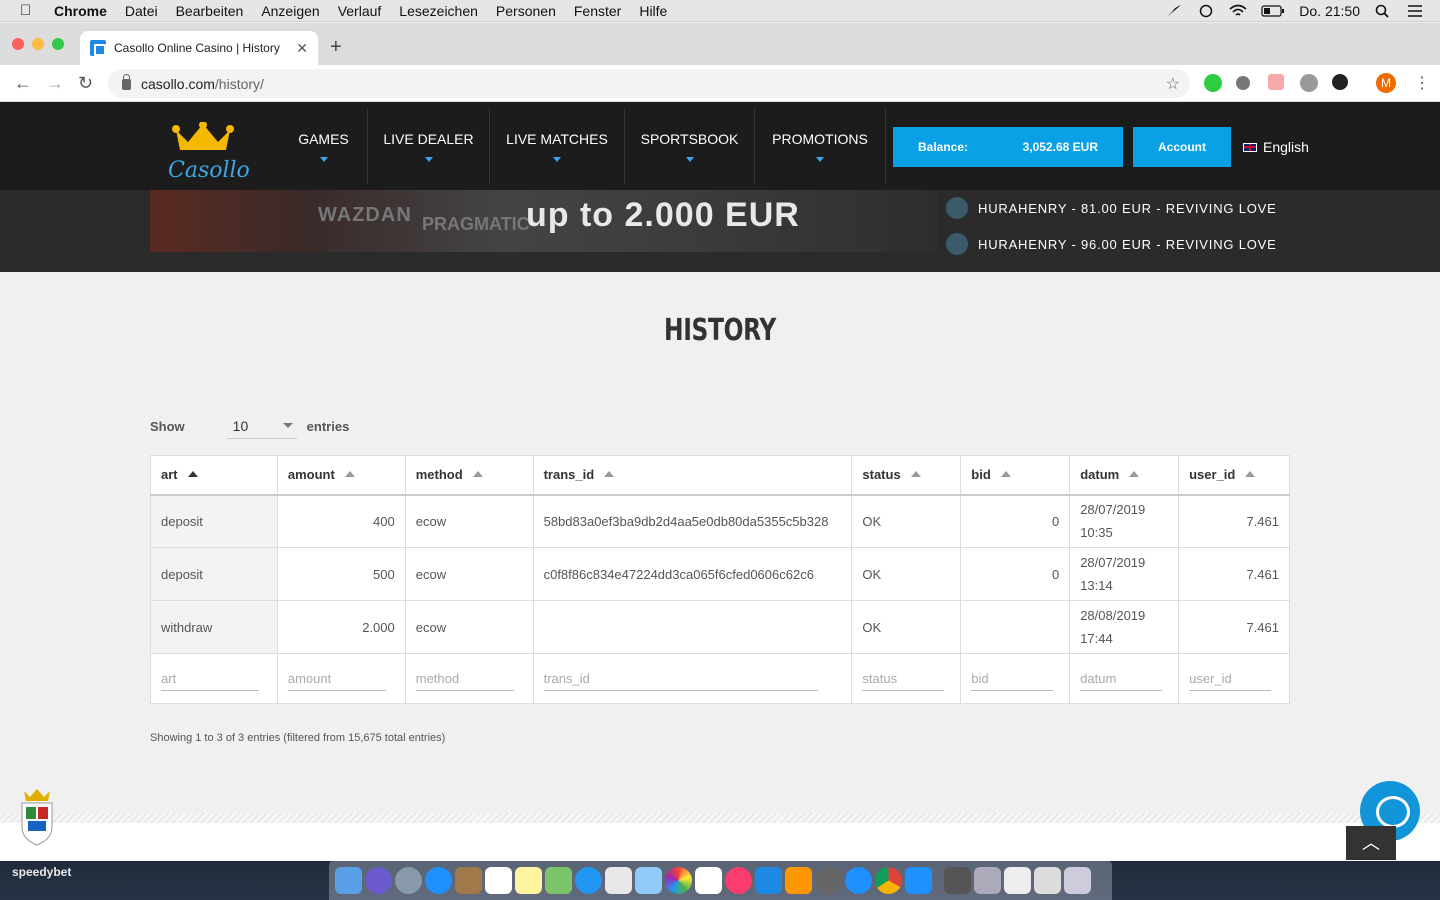 The height and width of the screenshot is (900, 1440). I want to click on new-tab-icon: +, so click(336, 47).